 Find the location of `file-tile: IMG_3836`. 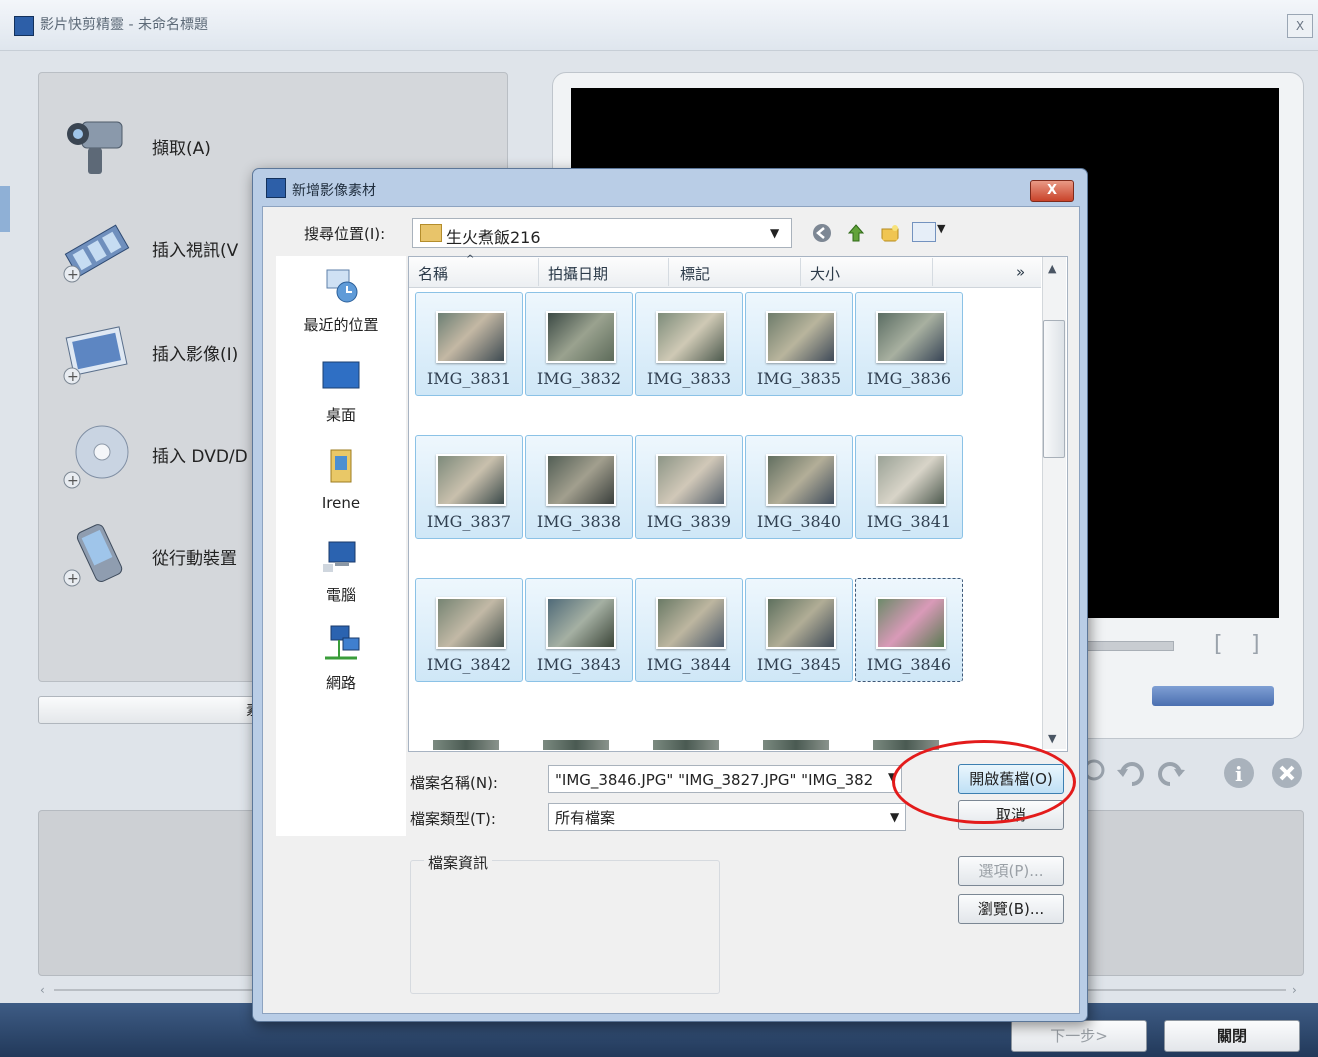

file-tile: IMG_3836 is located at coordinates (909, 344).